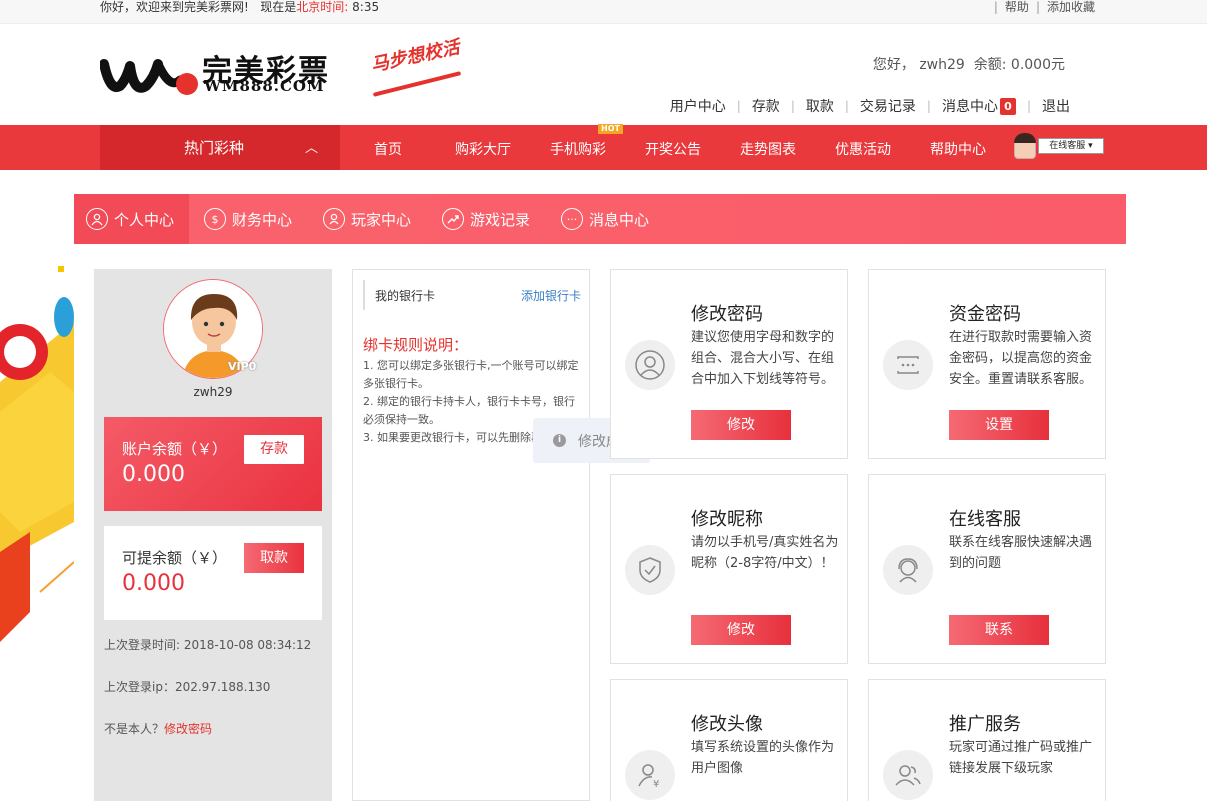  What do you see at coordinates (908, 365) in the screenshot?
I see `keypad-icon` at bounding box center [908, 365].